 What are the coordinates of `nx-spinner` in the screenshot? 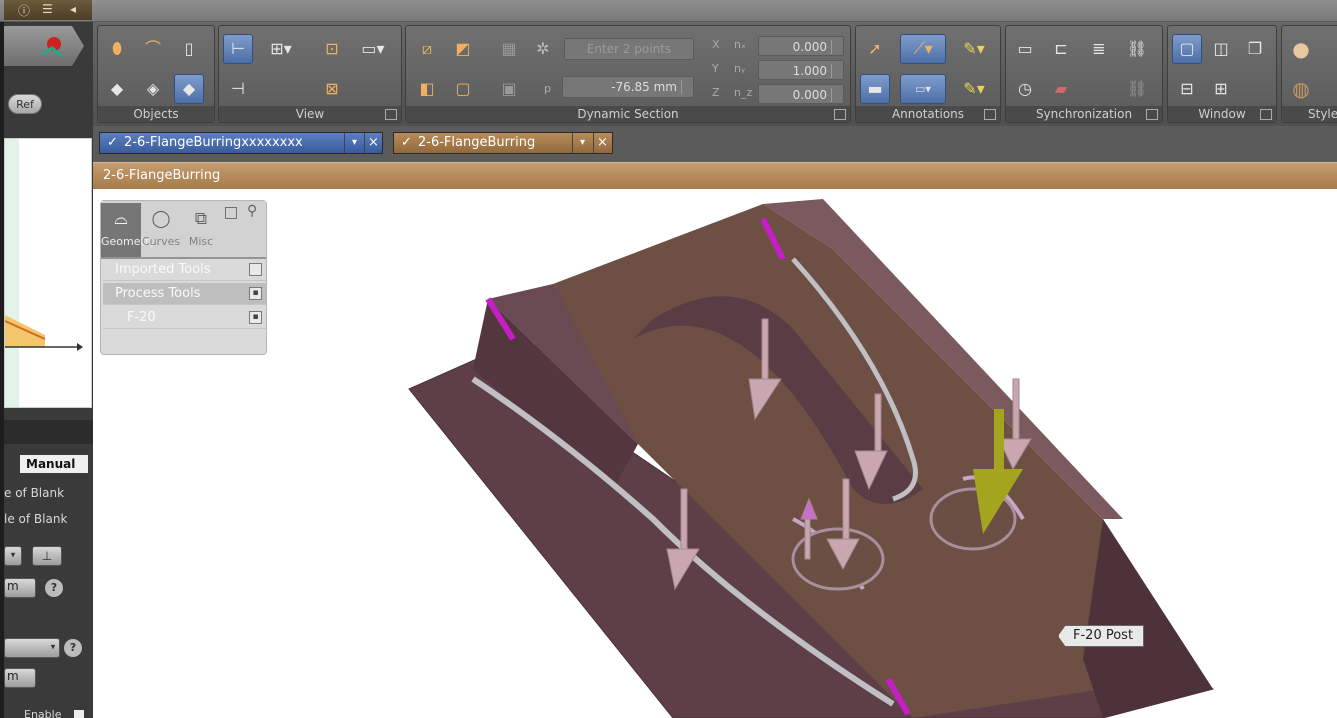 It's located at (836, 47).